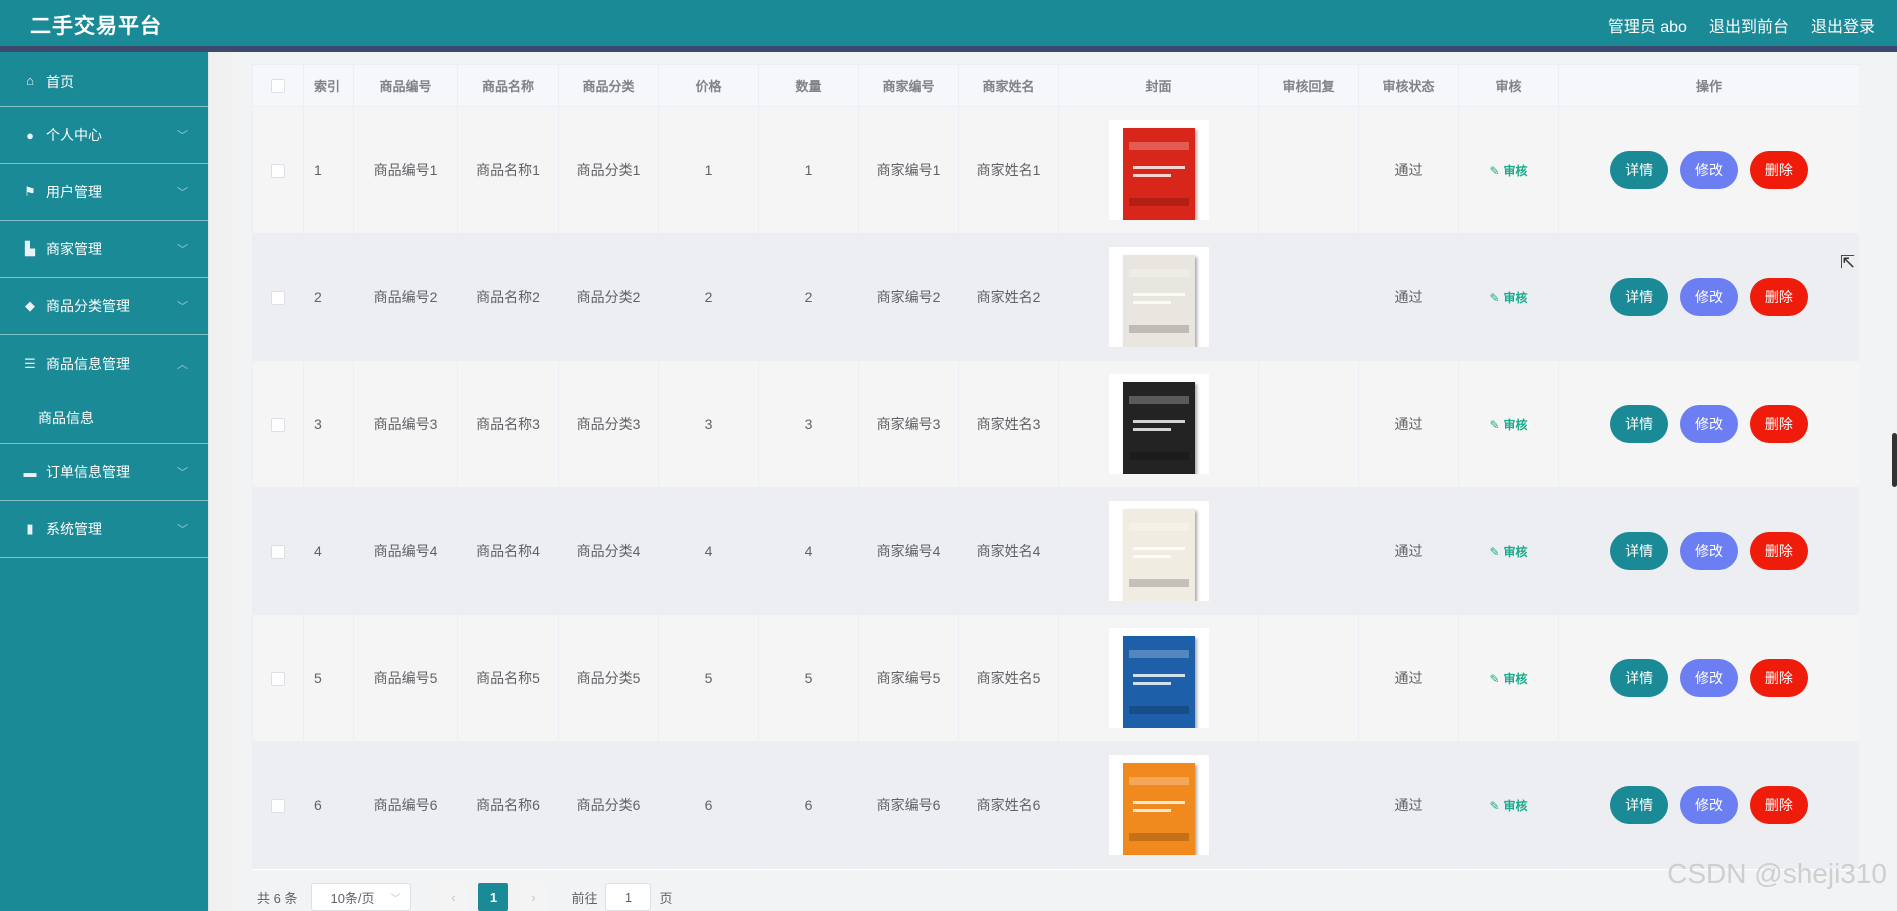 The image size is (1897, 911). I want to click on logout-link: 退出登录, so click(1843, 25).